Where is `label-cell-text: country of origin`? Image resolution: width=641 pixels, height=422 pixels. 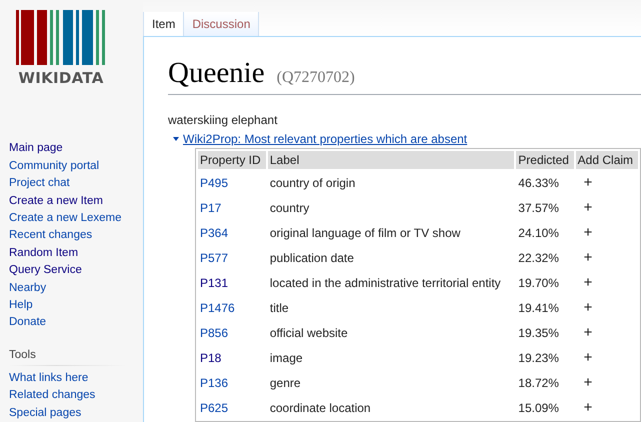
label-cell-text: country of origin is located at coordinates (312, 183).